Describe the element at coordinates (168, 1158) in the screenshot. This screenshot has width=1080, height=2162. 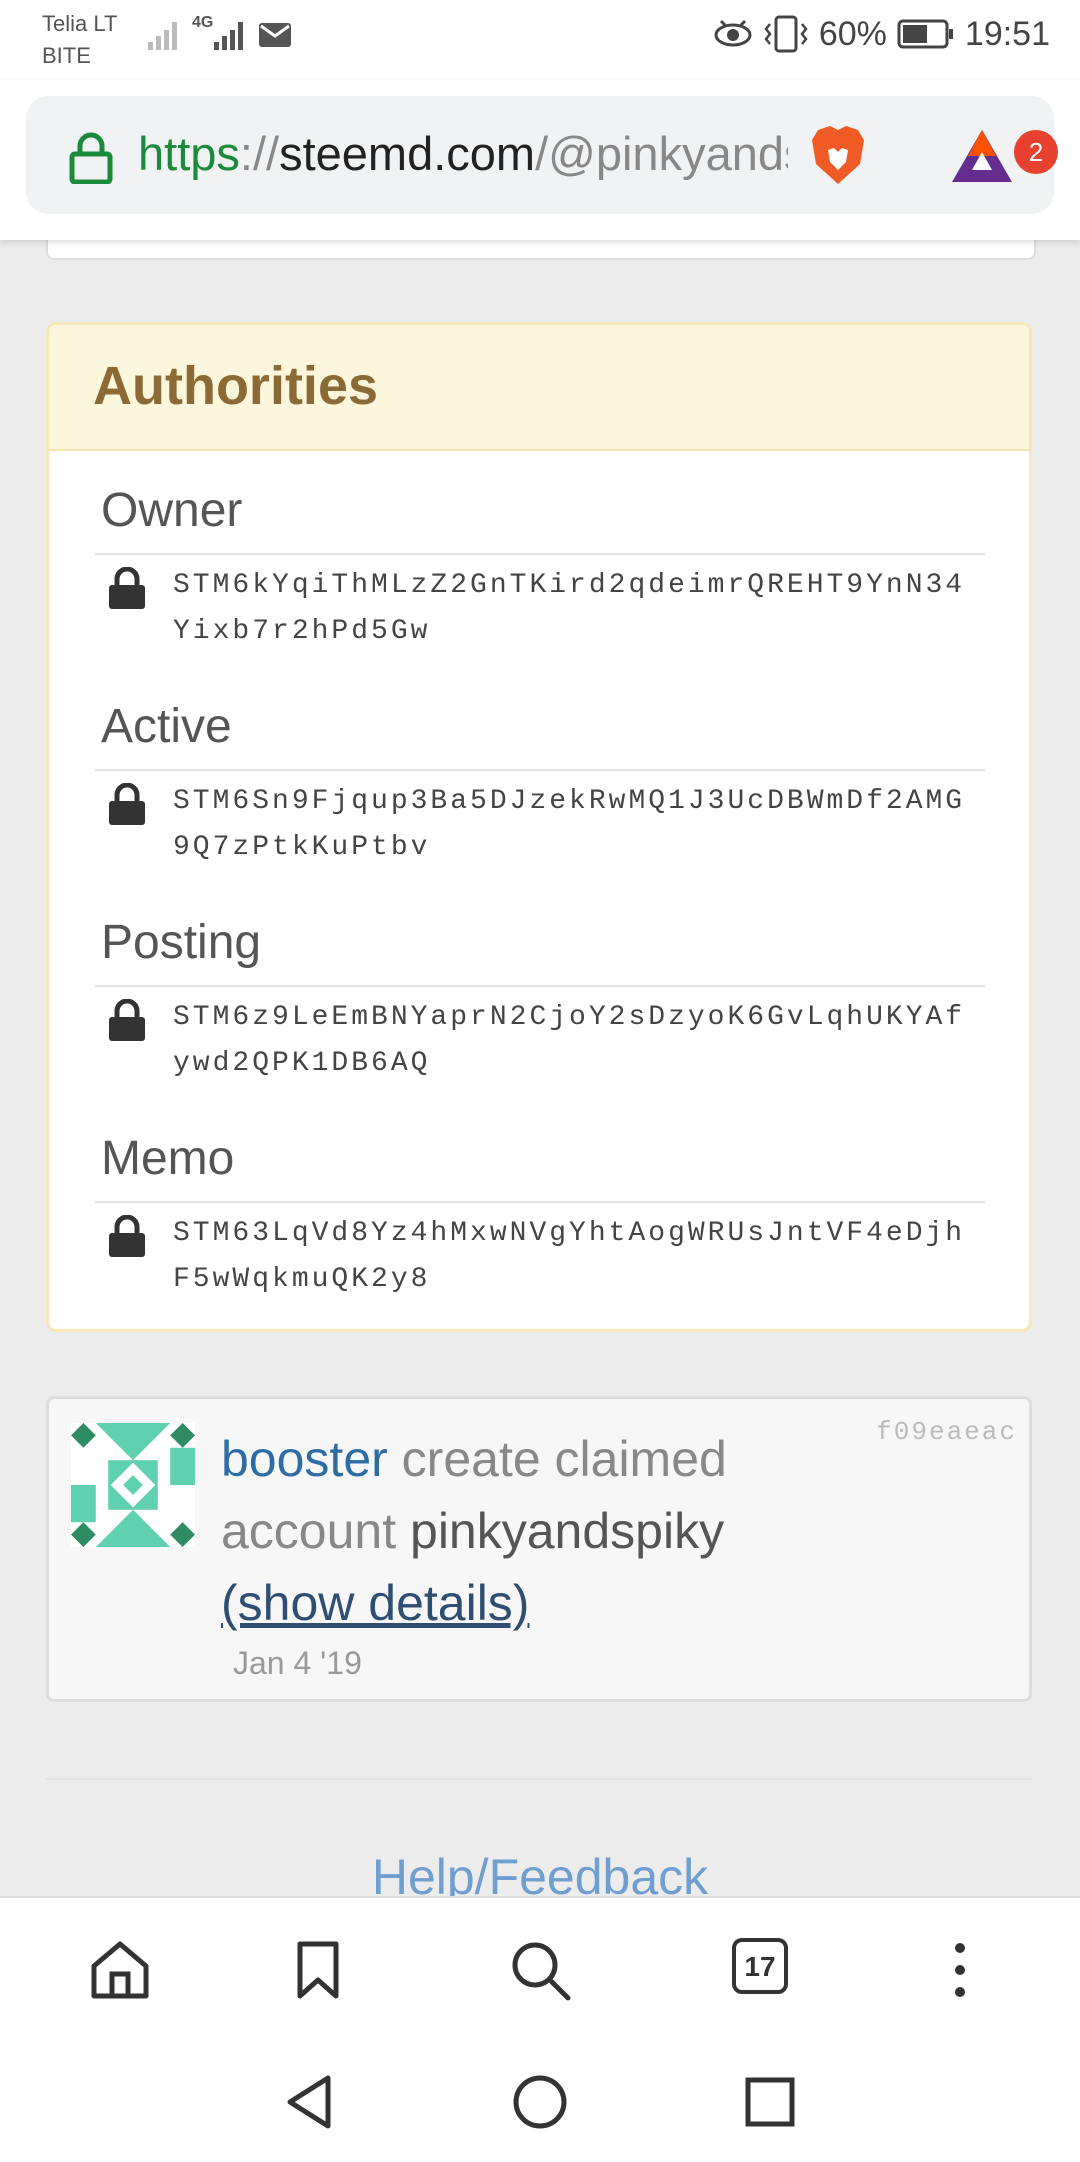
I see `authority-label-memo: Memo` at that location.